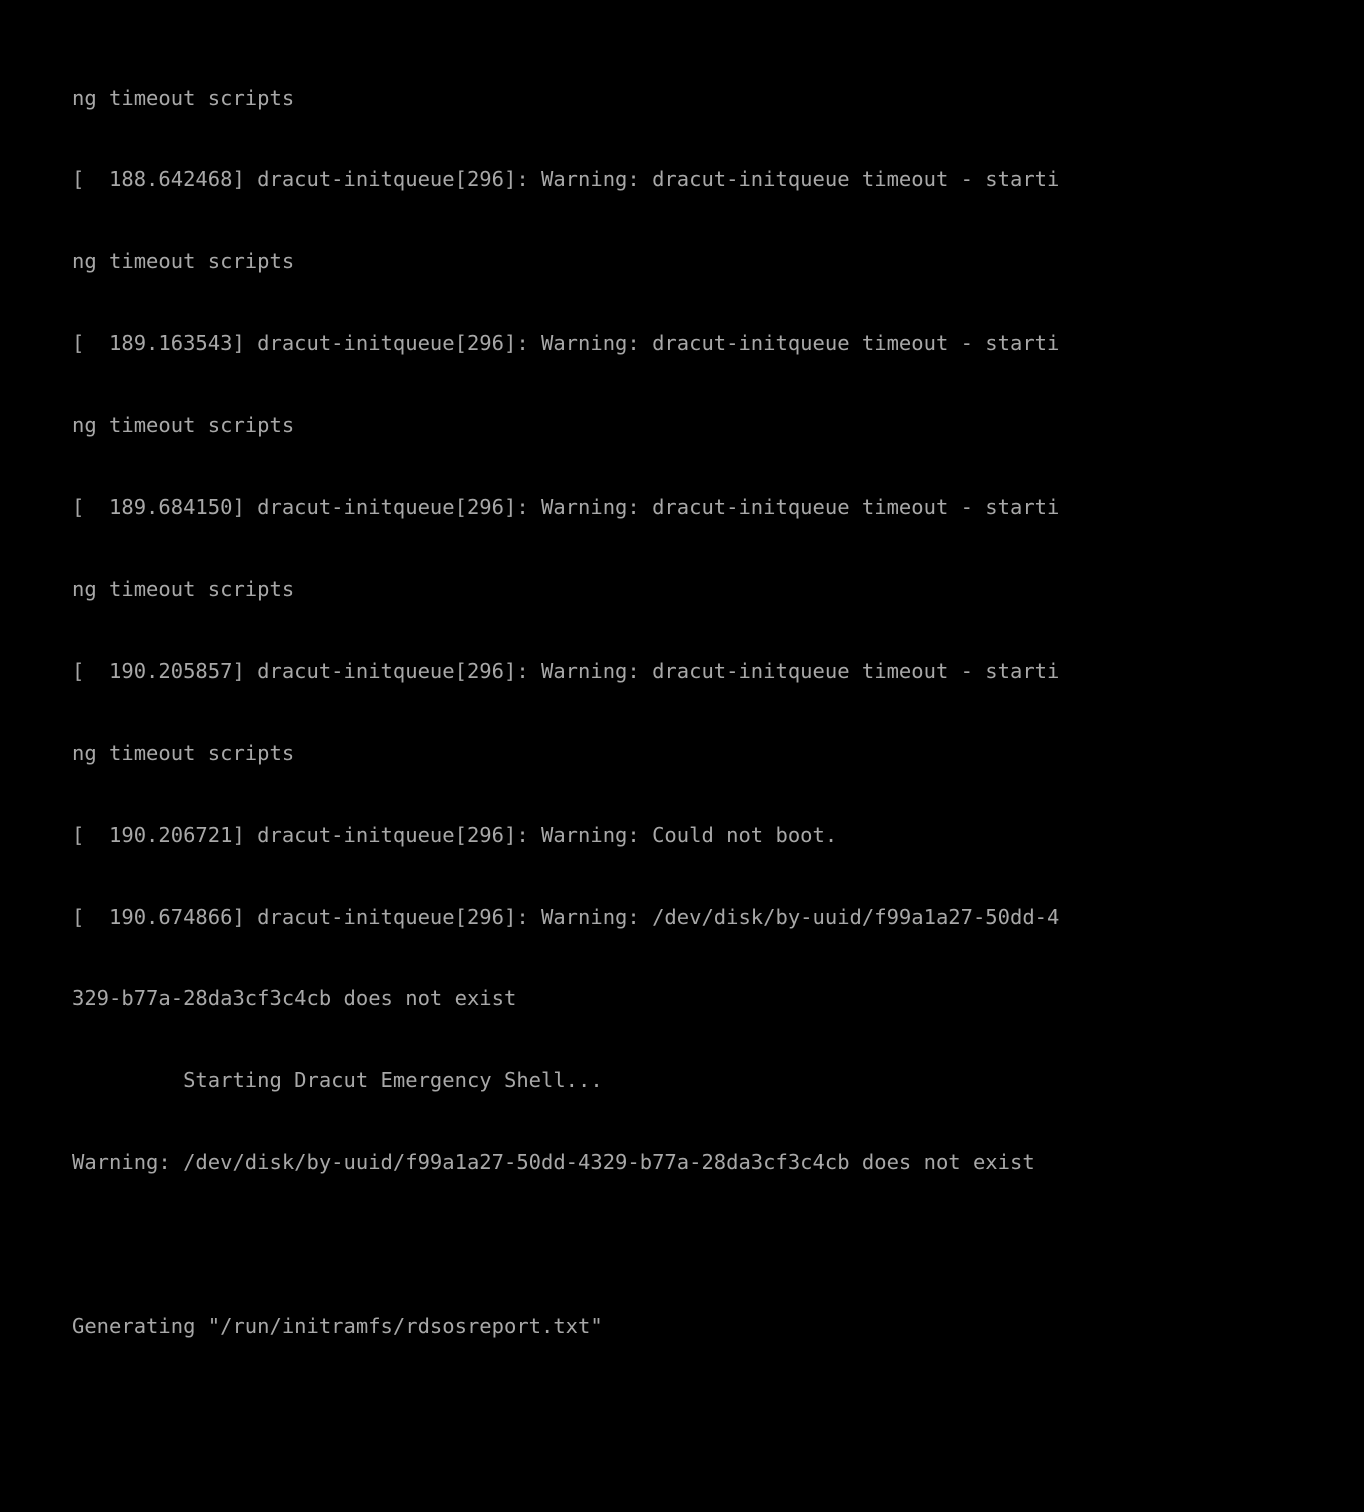 The image size is (1364, 1512). I want to click on console-line: 329-b77a-28da3cf3c4cb does not exist, so click(294, 998).